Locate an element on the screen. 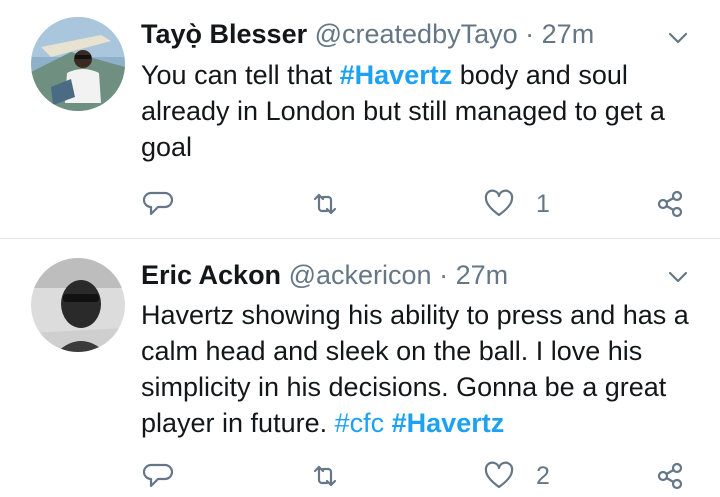 This screenshot has width=720, height=497. like-button: 2 is located at coordinates (517, 476).